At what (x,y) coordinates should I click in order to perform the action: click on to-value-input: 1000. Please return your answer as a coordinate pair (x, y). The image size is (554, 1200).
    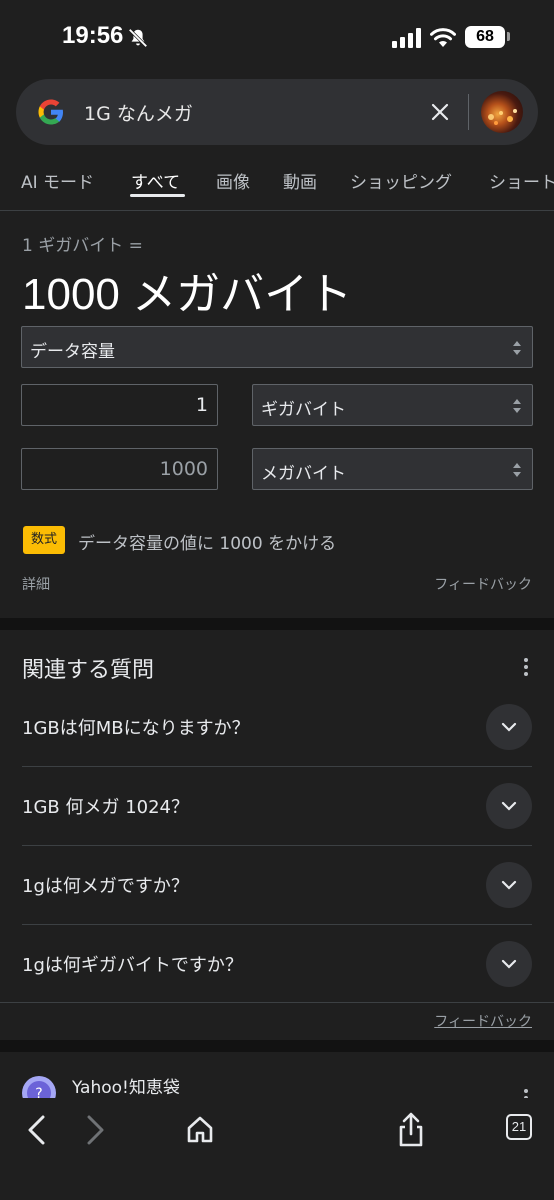
    Looking at the image, I should click on (119, 469).